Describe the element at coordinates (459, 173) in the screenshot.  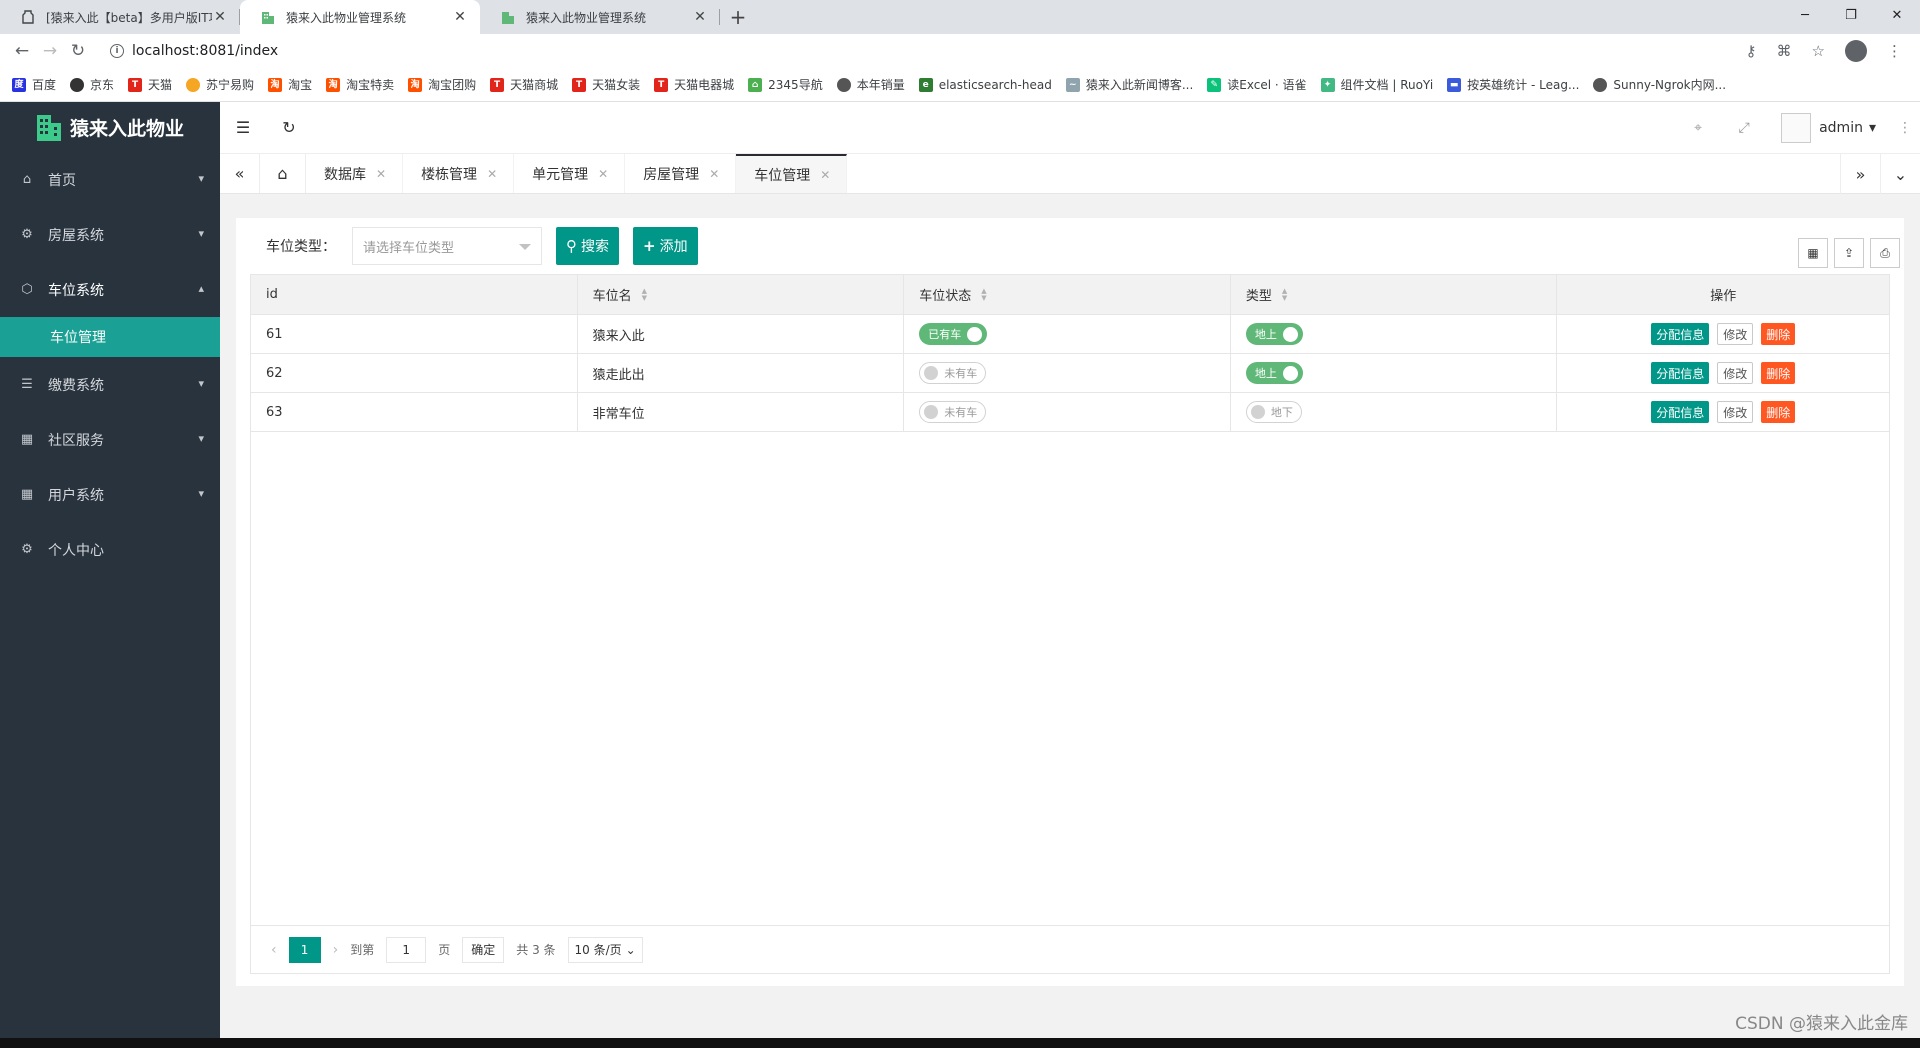
I see `page-tab: 楼栋管理 ✕` at that location.